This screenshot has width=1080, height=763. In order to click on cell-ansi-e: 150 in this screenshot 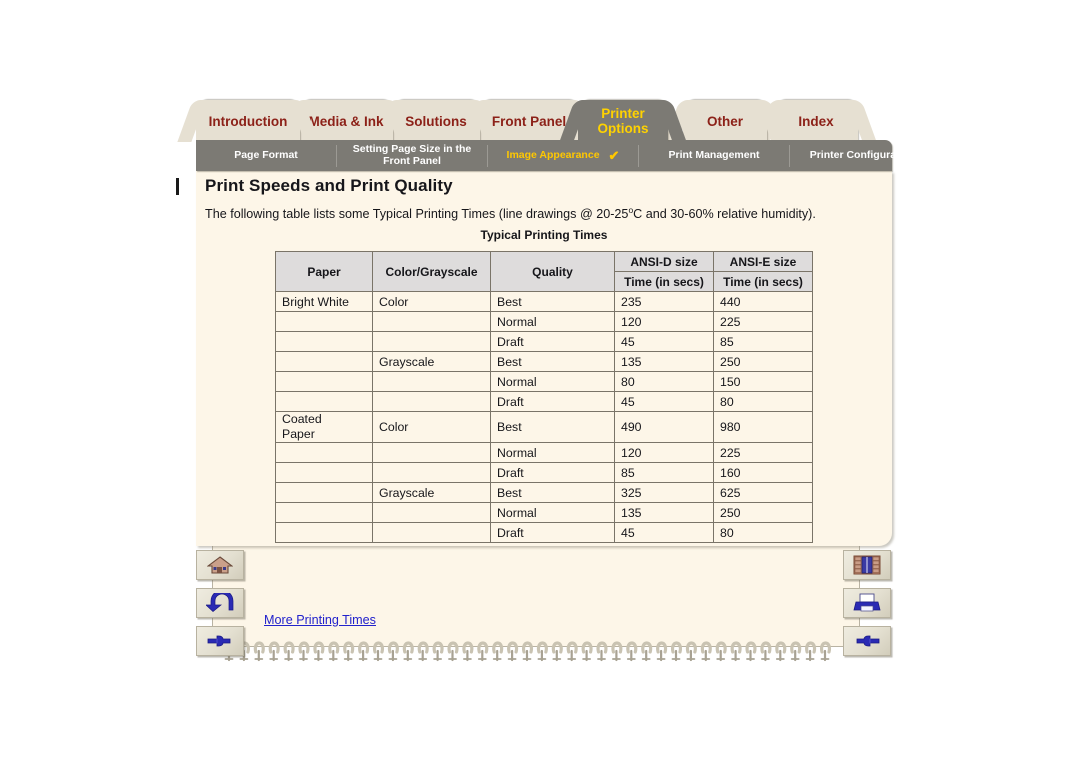, I will do `click(763, 381)`.